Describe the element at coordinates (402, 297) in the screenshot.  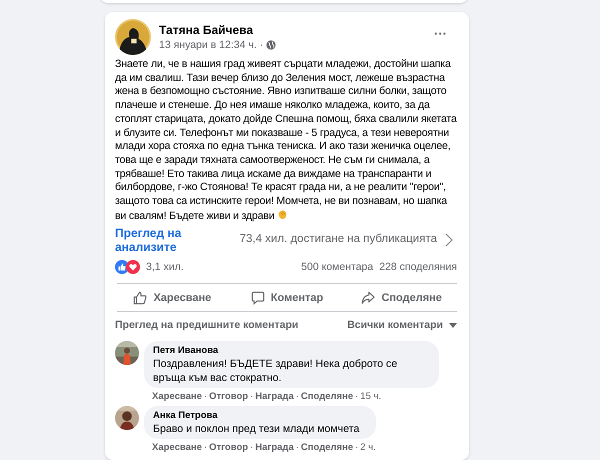
I see `share-button: Споделяне` at that location.